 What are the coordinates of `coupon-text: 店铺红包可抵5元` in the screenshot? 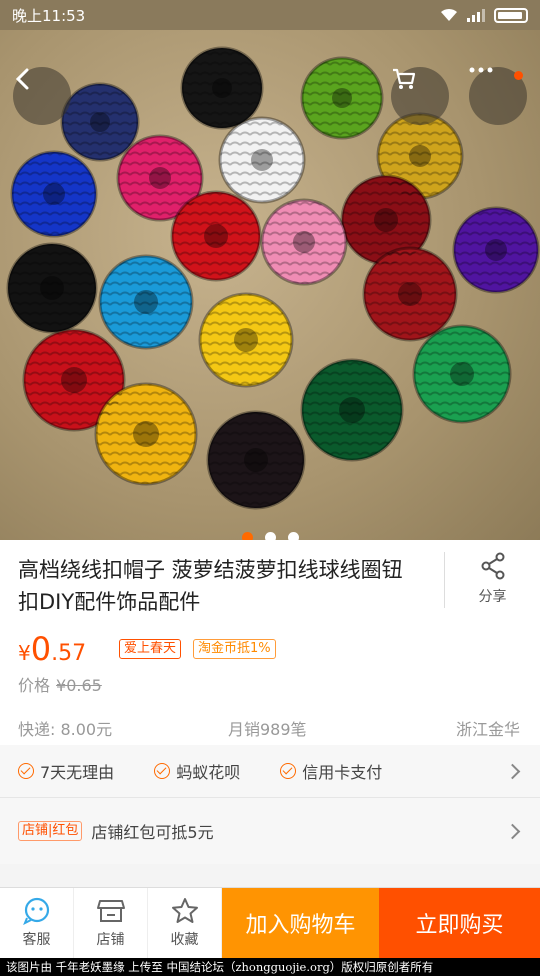 It's located at (152, 832).